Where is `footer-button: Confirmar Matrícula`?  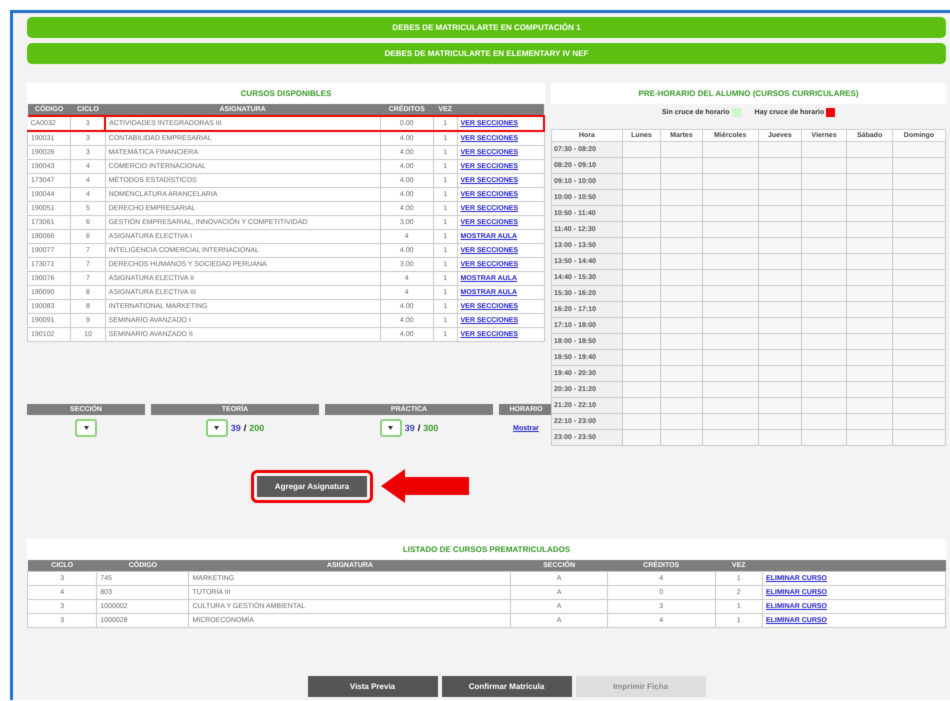 footer-button: Confirmar Matrícula is located at coordinates (507, 686).